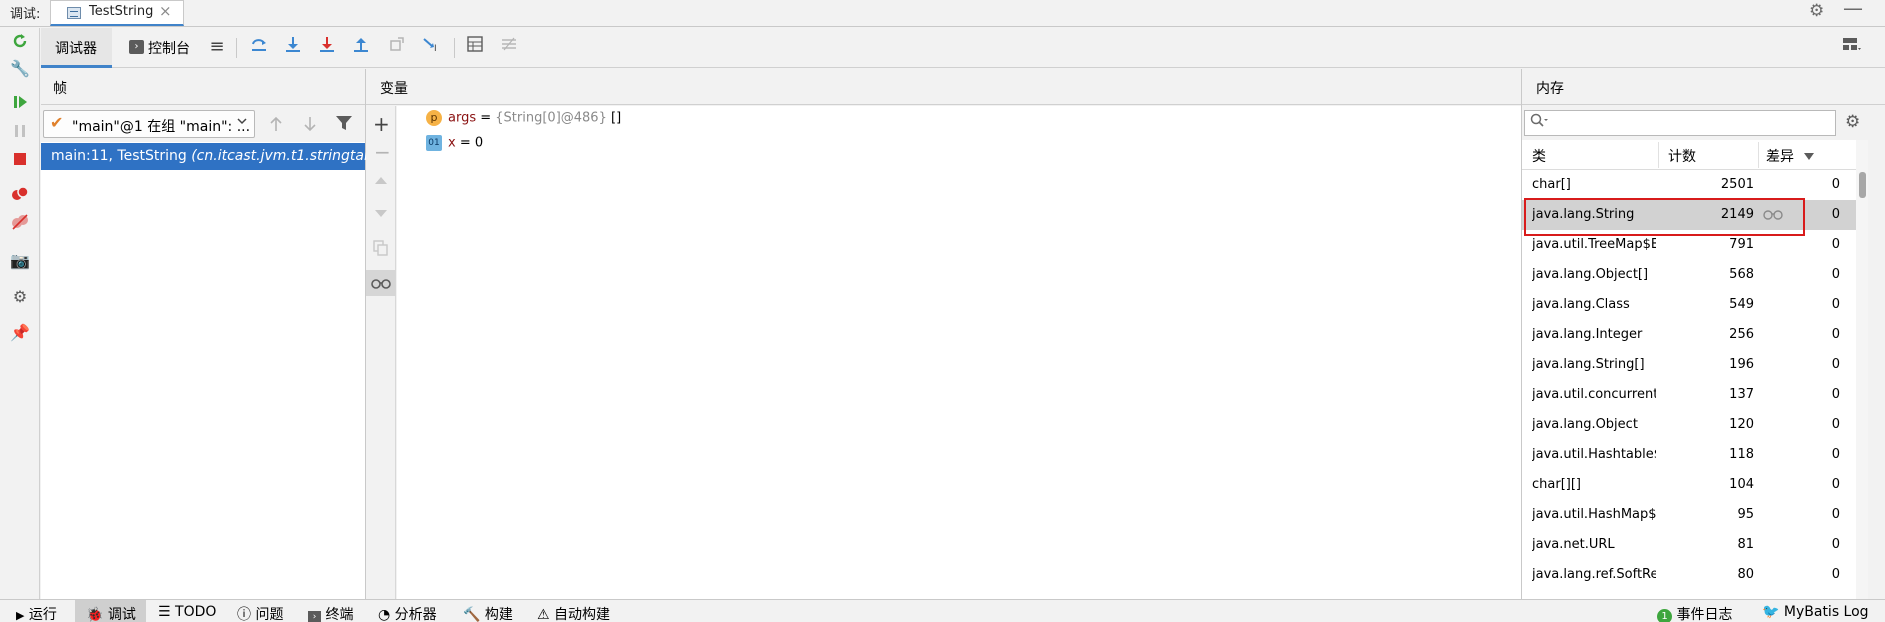 Image resolution: width=1885 pixels, height=622 pixels. I want to click on tool-window-run-label: 运行, so click(42, 614).